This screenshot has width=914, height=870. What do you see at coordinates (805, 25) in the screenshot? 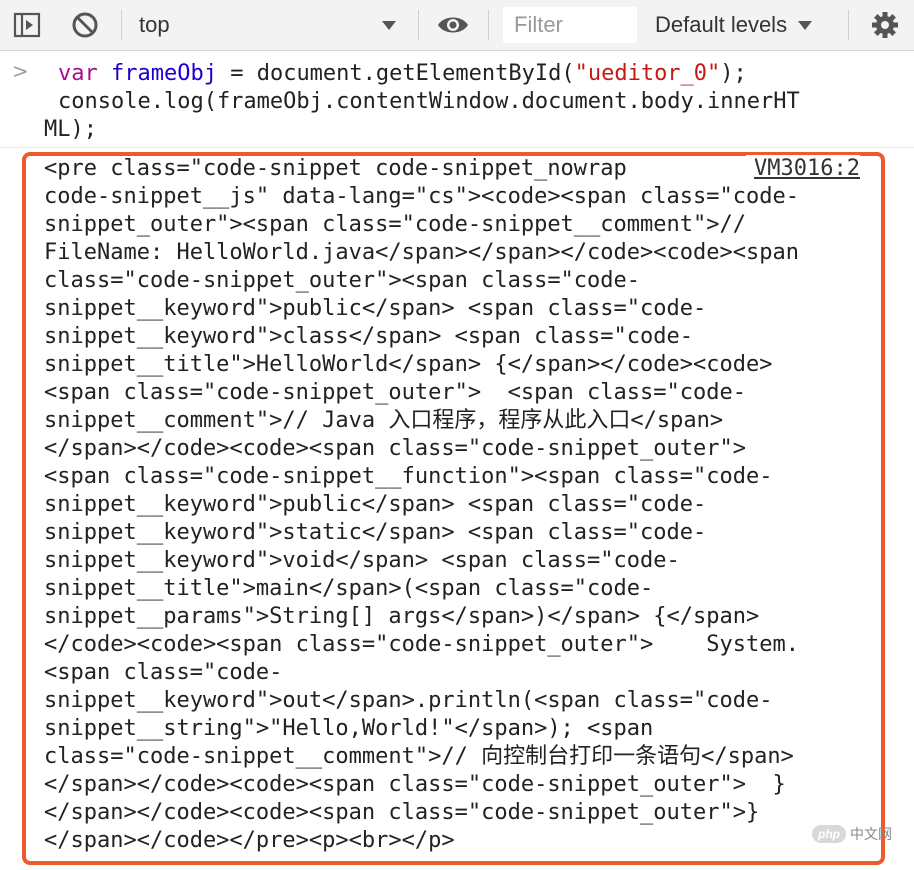
I see `levels-arrow-icon` at bounding box center [805, 25].